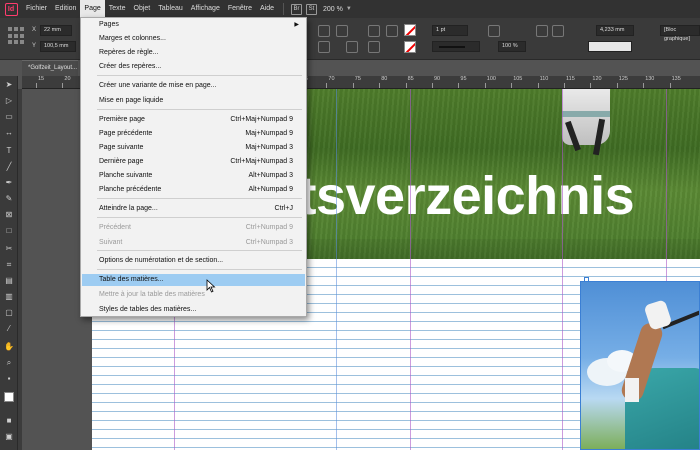  I want to click on fill-icon, so click(392, 31).